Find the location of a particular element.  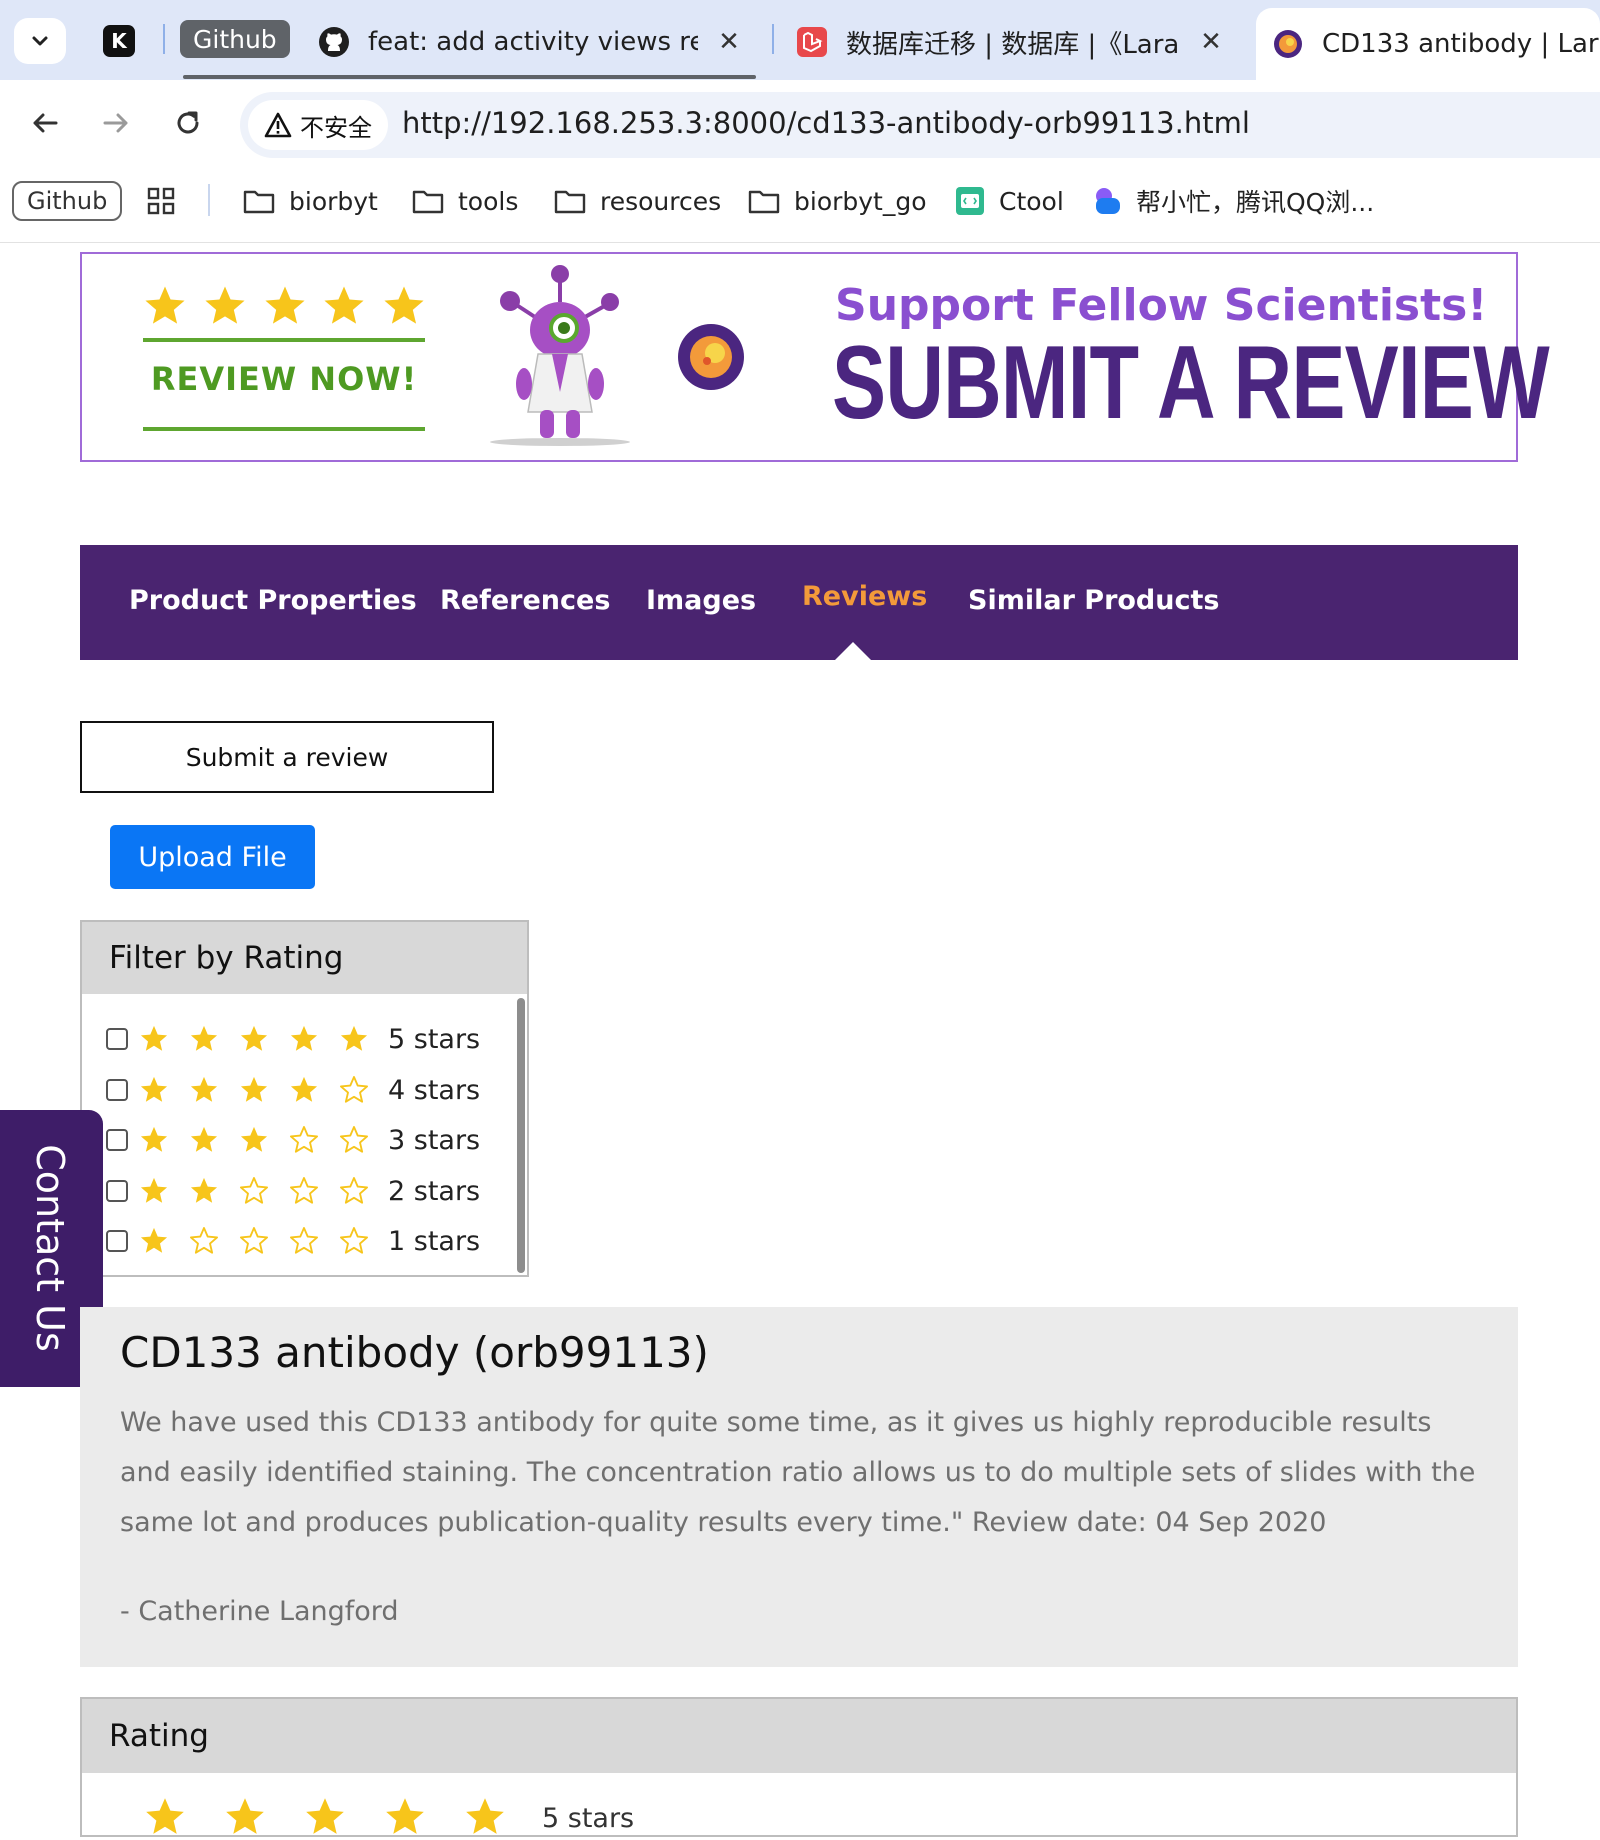

tab-laravel-docs: 数据库迁移 | 数据库 |《Laravel ✕ is located at coordinates (1016, 42).